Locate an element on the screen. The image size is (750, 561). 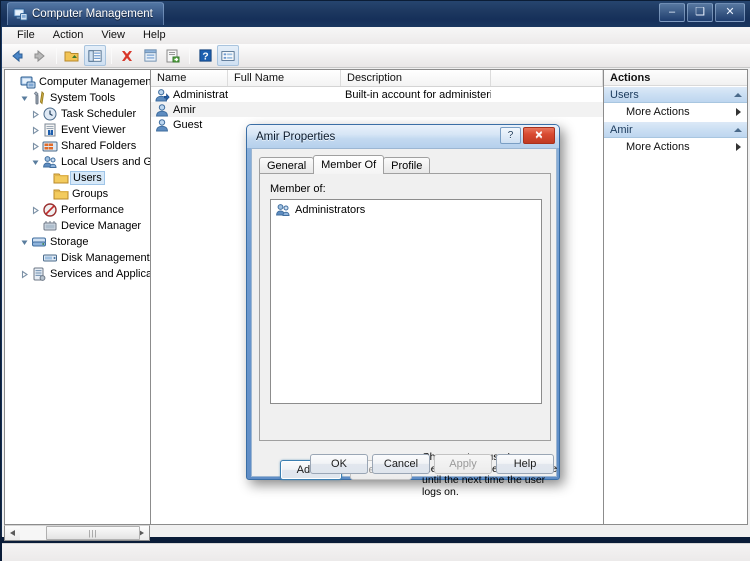
tree-item-event-viewer: ! Event Viewer is located at coordinates (78, 130).